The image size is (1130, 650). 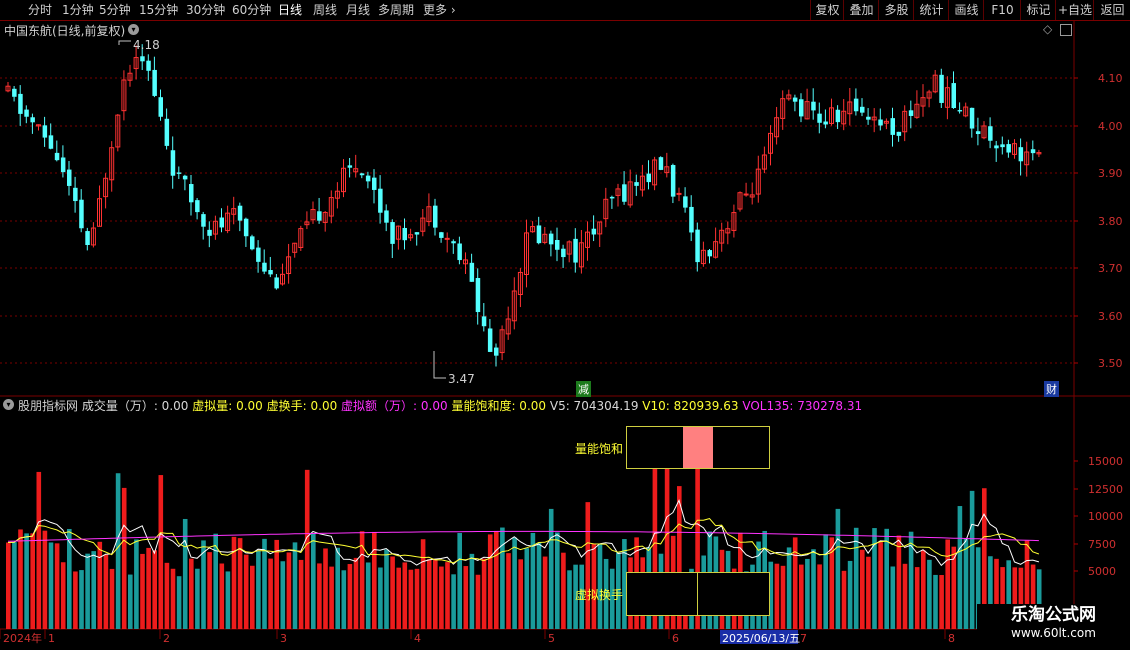 What do you see at coordinates (802, 406) in the screenshot?
I see `indicator-value-7: VOL135: 730278.31` at bounding box center [802, 406].